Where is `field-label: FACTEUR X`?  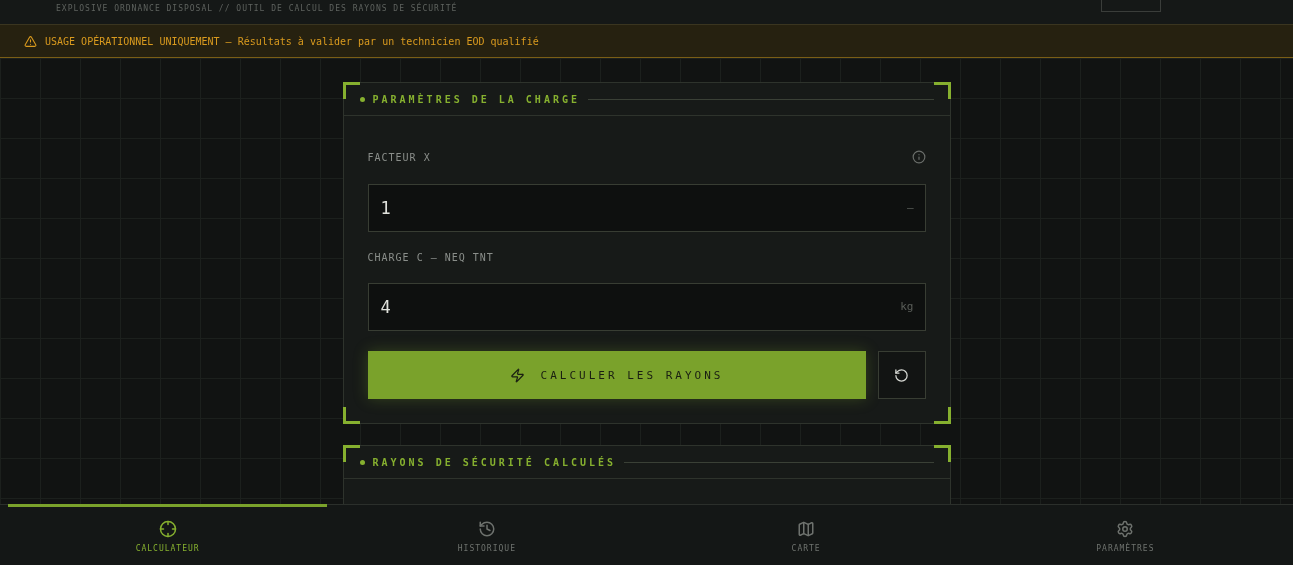
field-label: FACTEUR X is located at coordinates (399, 157).